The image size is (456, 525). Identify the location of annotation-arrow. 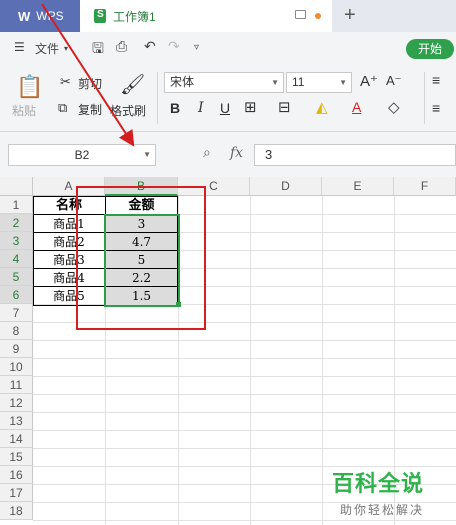
(88, 75).